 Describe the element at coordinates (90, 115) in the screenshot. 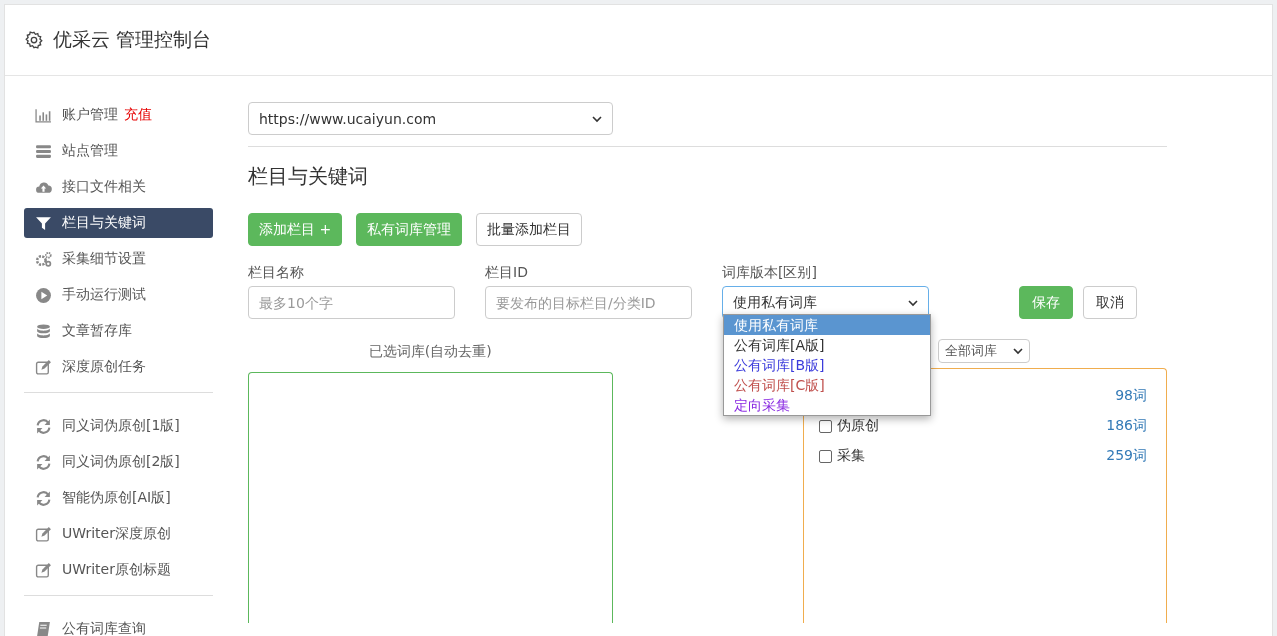

I see `item-label: 账户管理` at that location.